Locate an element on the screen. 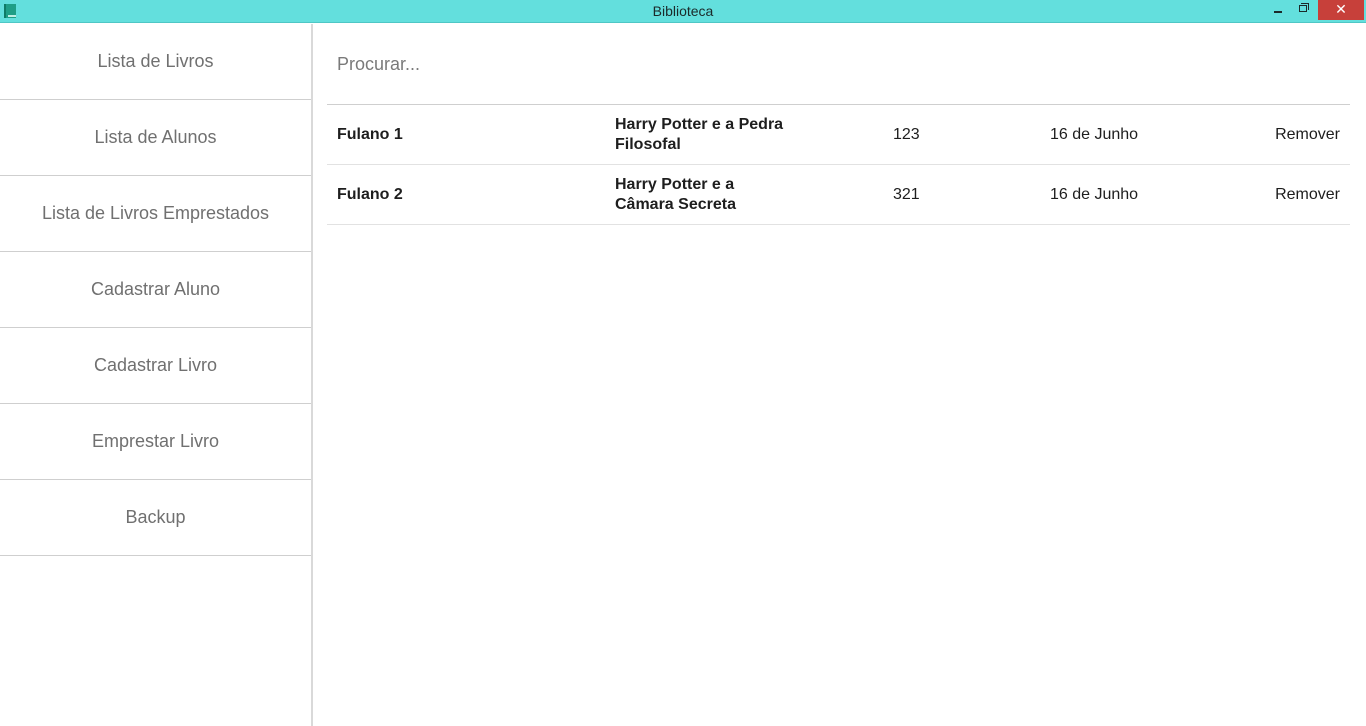 Image resolution: width=1366 pixels, height=726 pixels. minimize-button is located at coordinates (1278, 10).